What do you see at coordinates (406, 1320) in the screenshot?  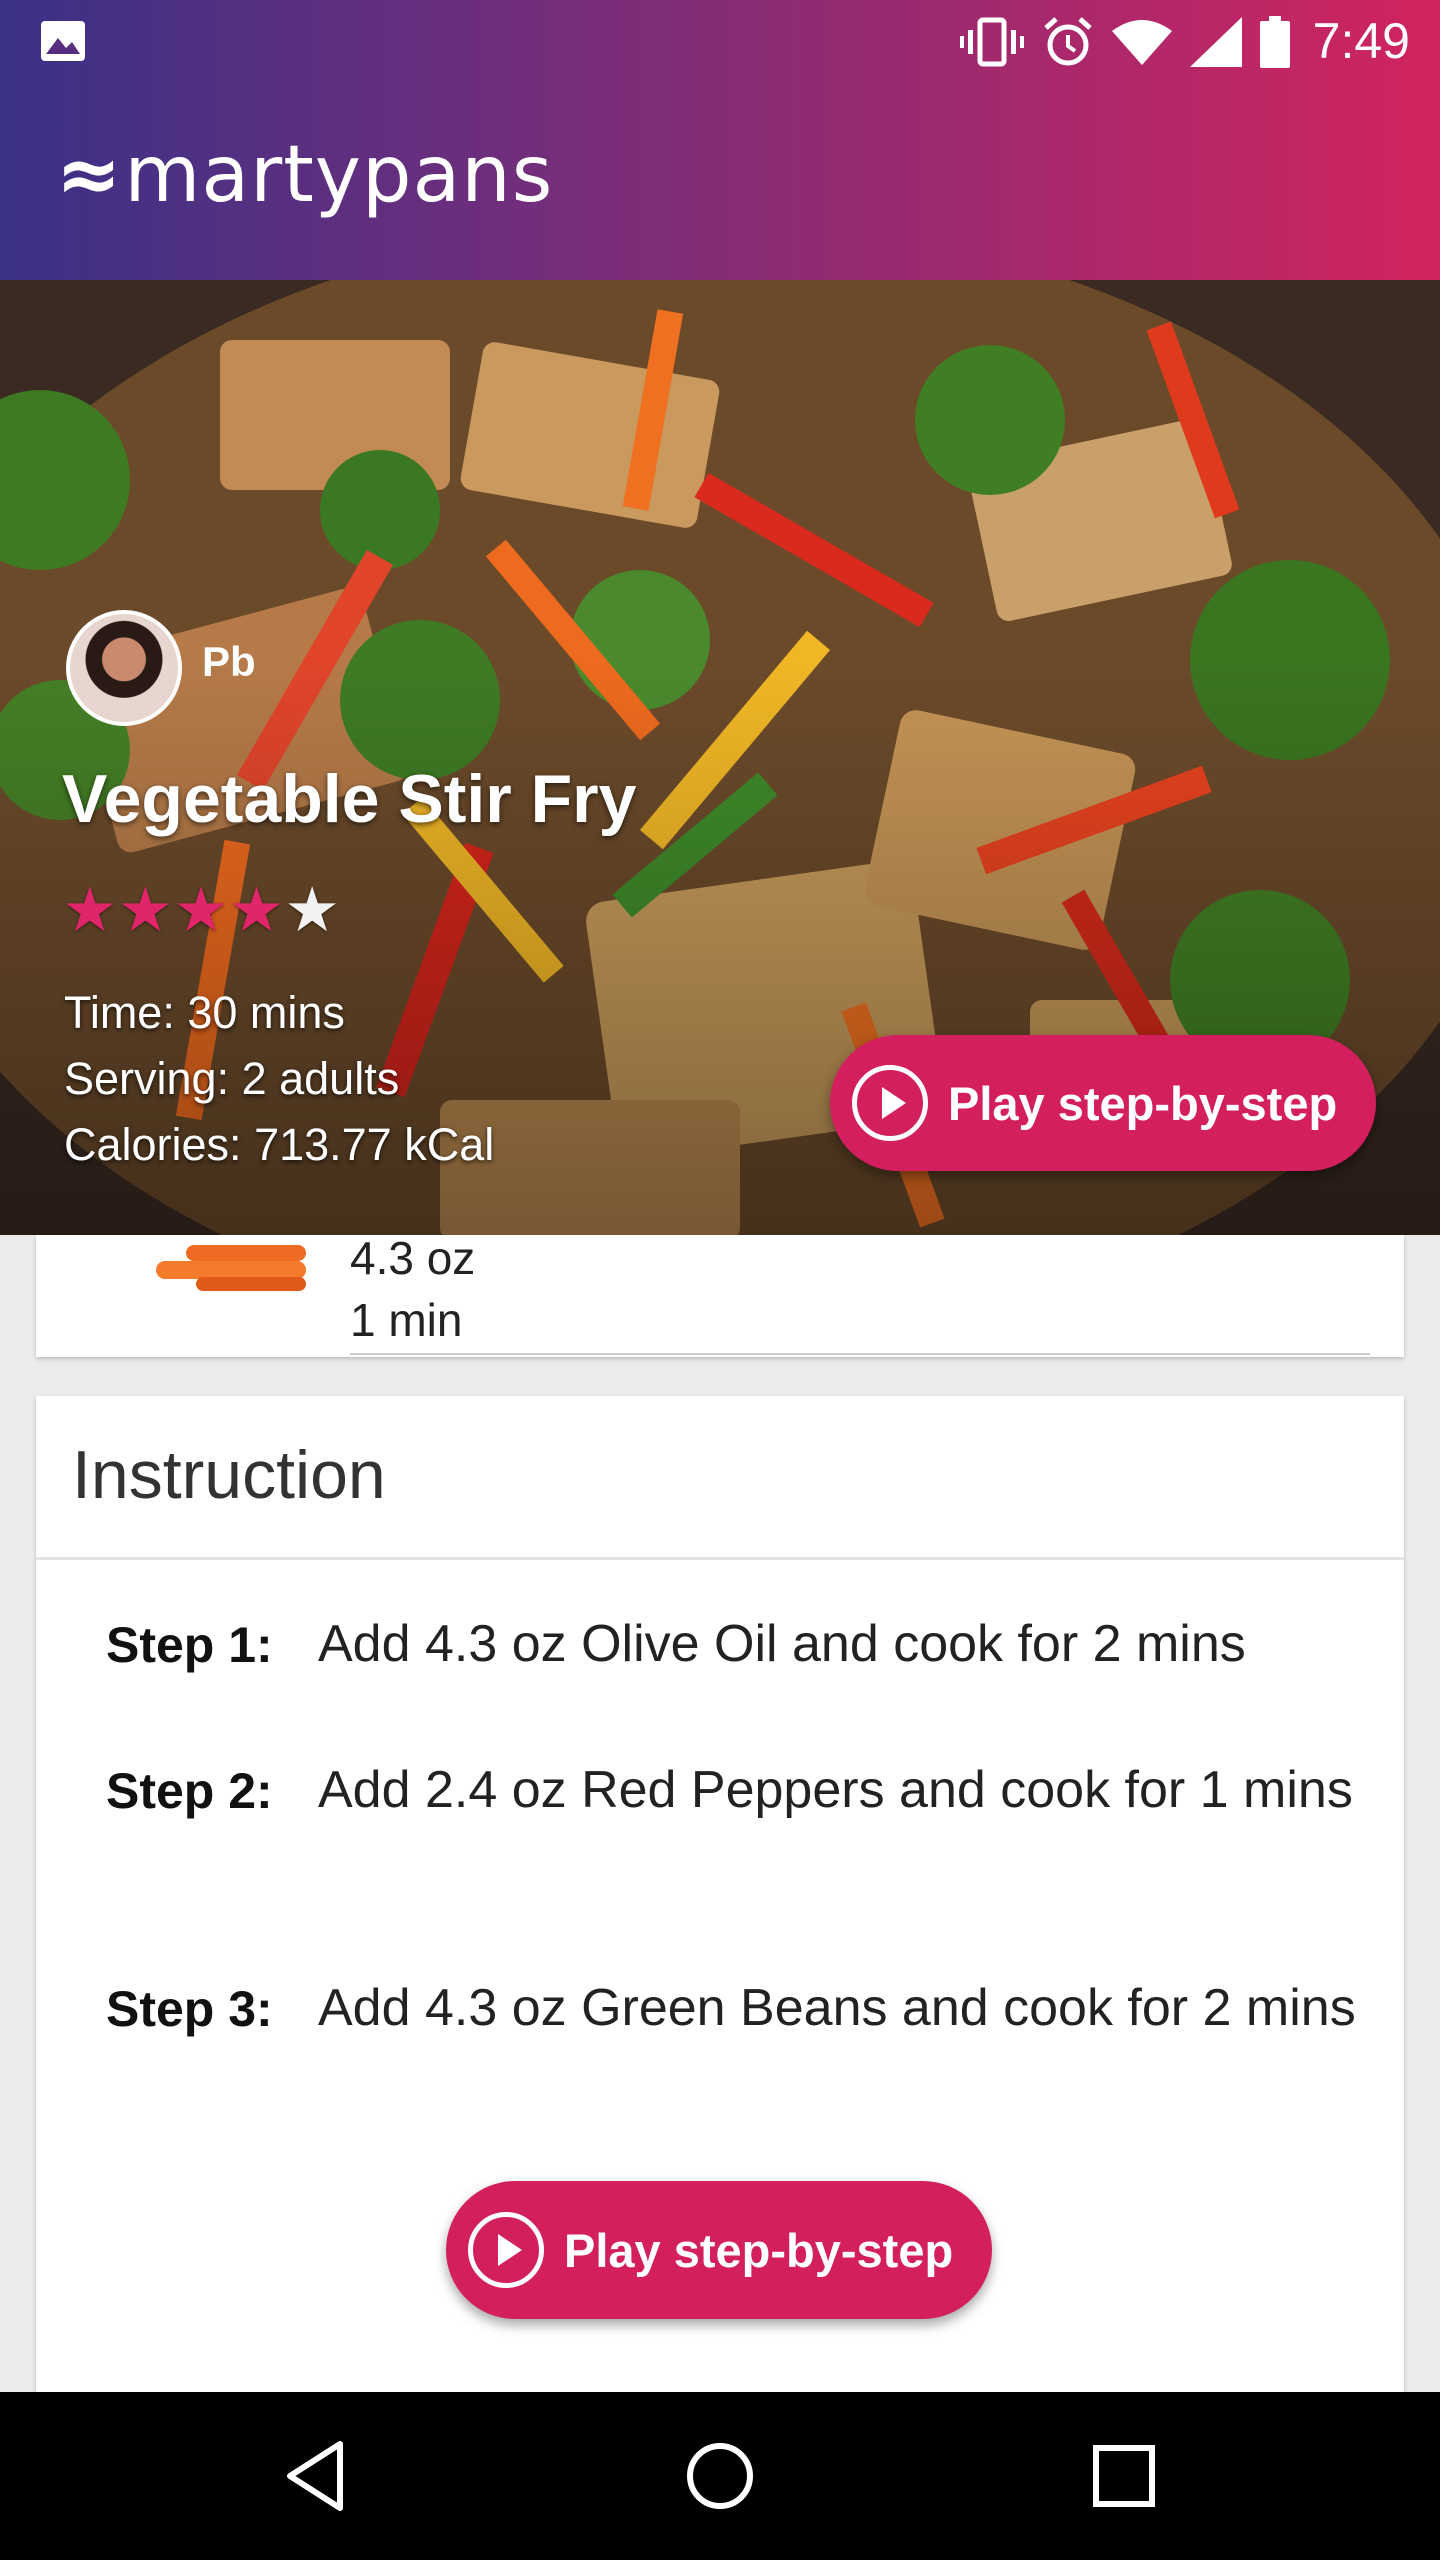 I see `ingredient-duration: 1 min` at bounding box center [406, 1320].